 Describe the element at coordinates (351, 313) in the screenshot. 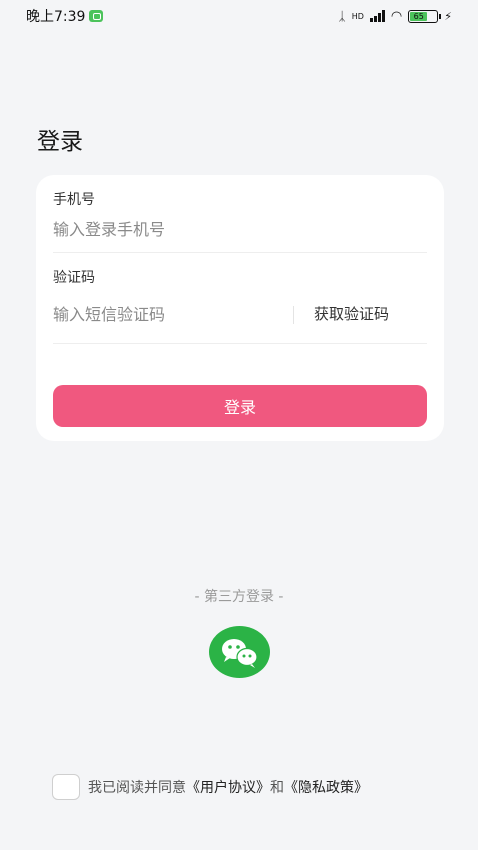

I see `get-code-button: 获取验证码` at that location.